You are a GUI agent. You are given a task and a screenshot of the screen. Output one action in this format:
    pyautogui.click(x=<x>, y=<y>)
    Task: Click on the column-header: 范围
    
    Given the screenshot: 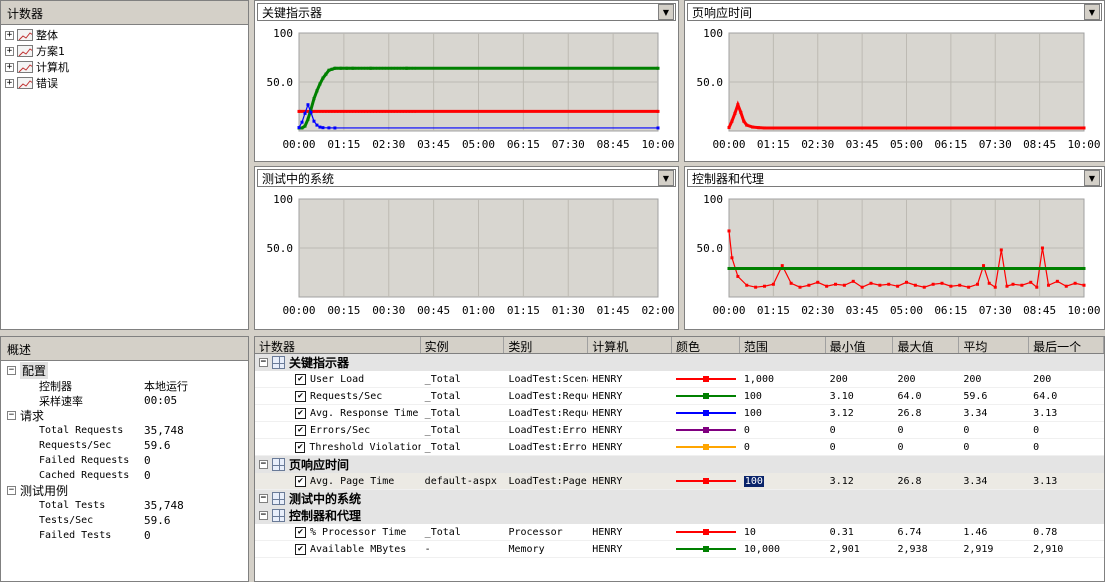 What is the action you would take?
    pyautogui.click(x=783, y=345)
    